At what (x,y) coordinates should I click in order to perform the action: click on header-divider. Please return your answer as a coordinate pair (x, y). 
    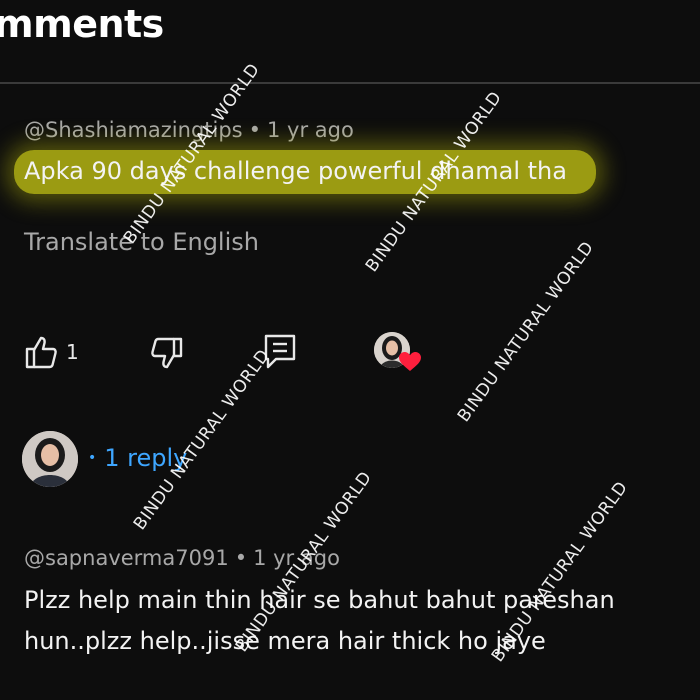
    Looking at the image, I should click on (350, 83).